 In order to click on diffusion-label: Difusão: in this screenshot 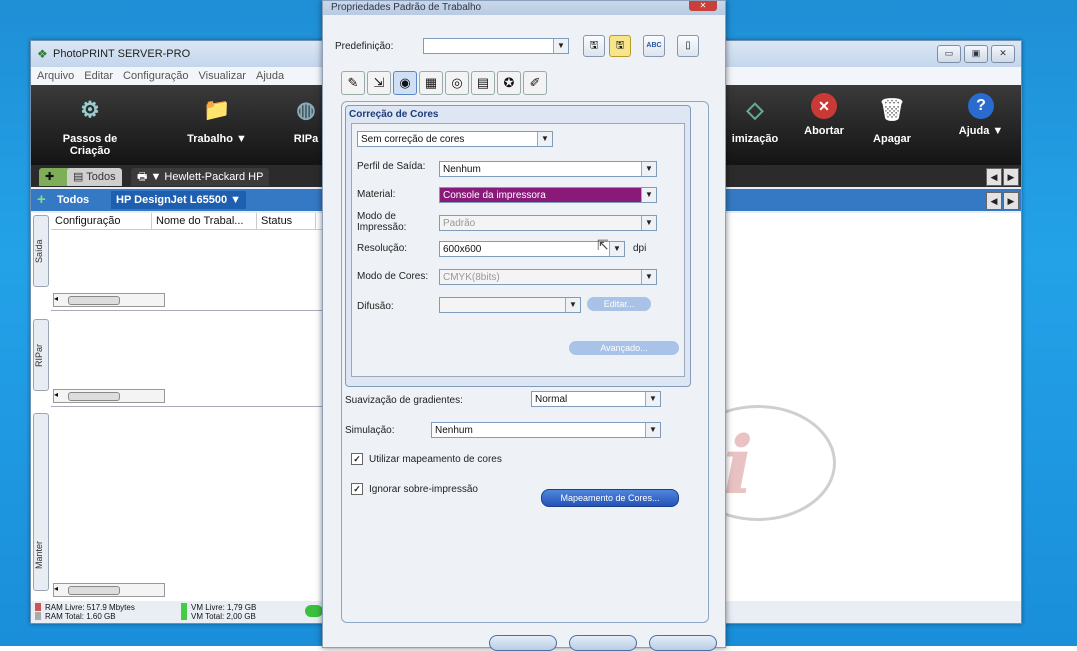, I will do `click(375, 306)`.